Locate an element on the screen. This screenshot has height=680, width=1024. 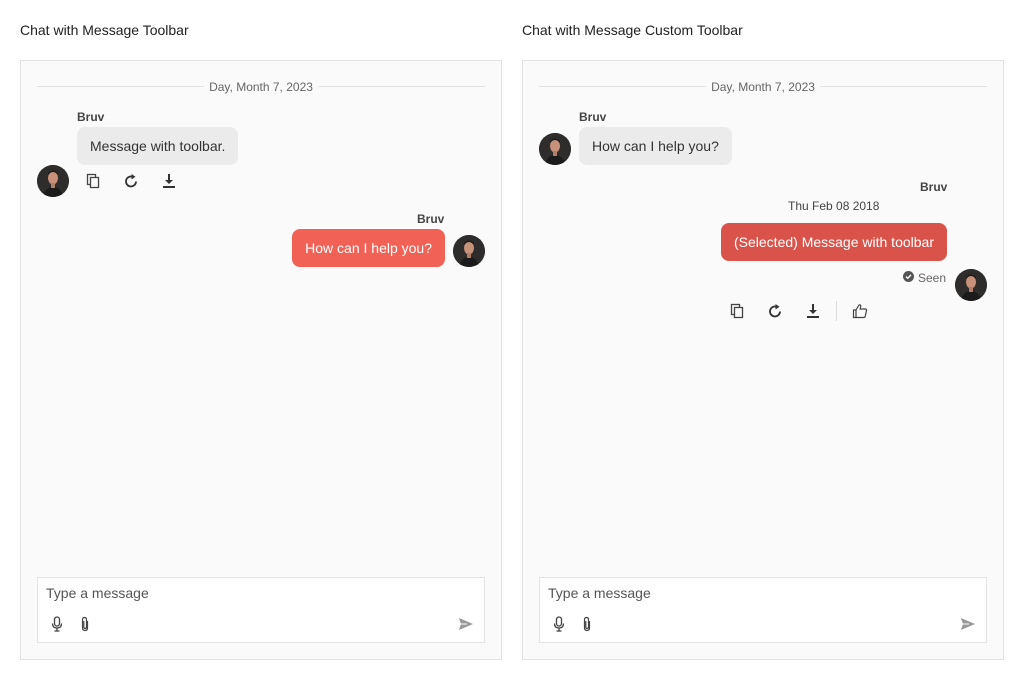
message-status: Seen is located at coordinates (924, 278).